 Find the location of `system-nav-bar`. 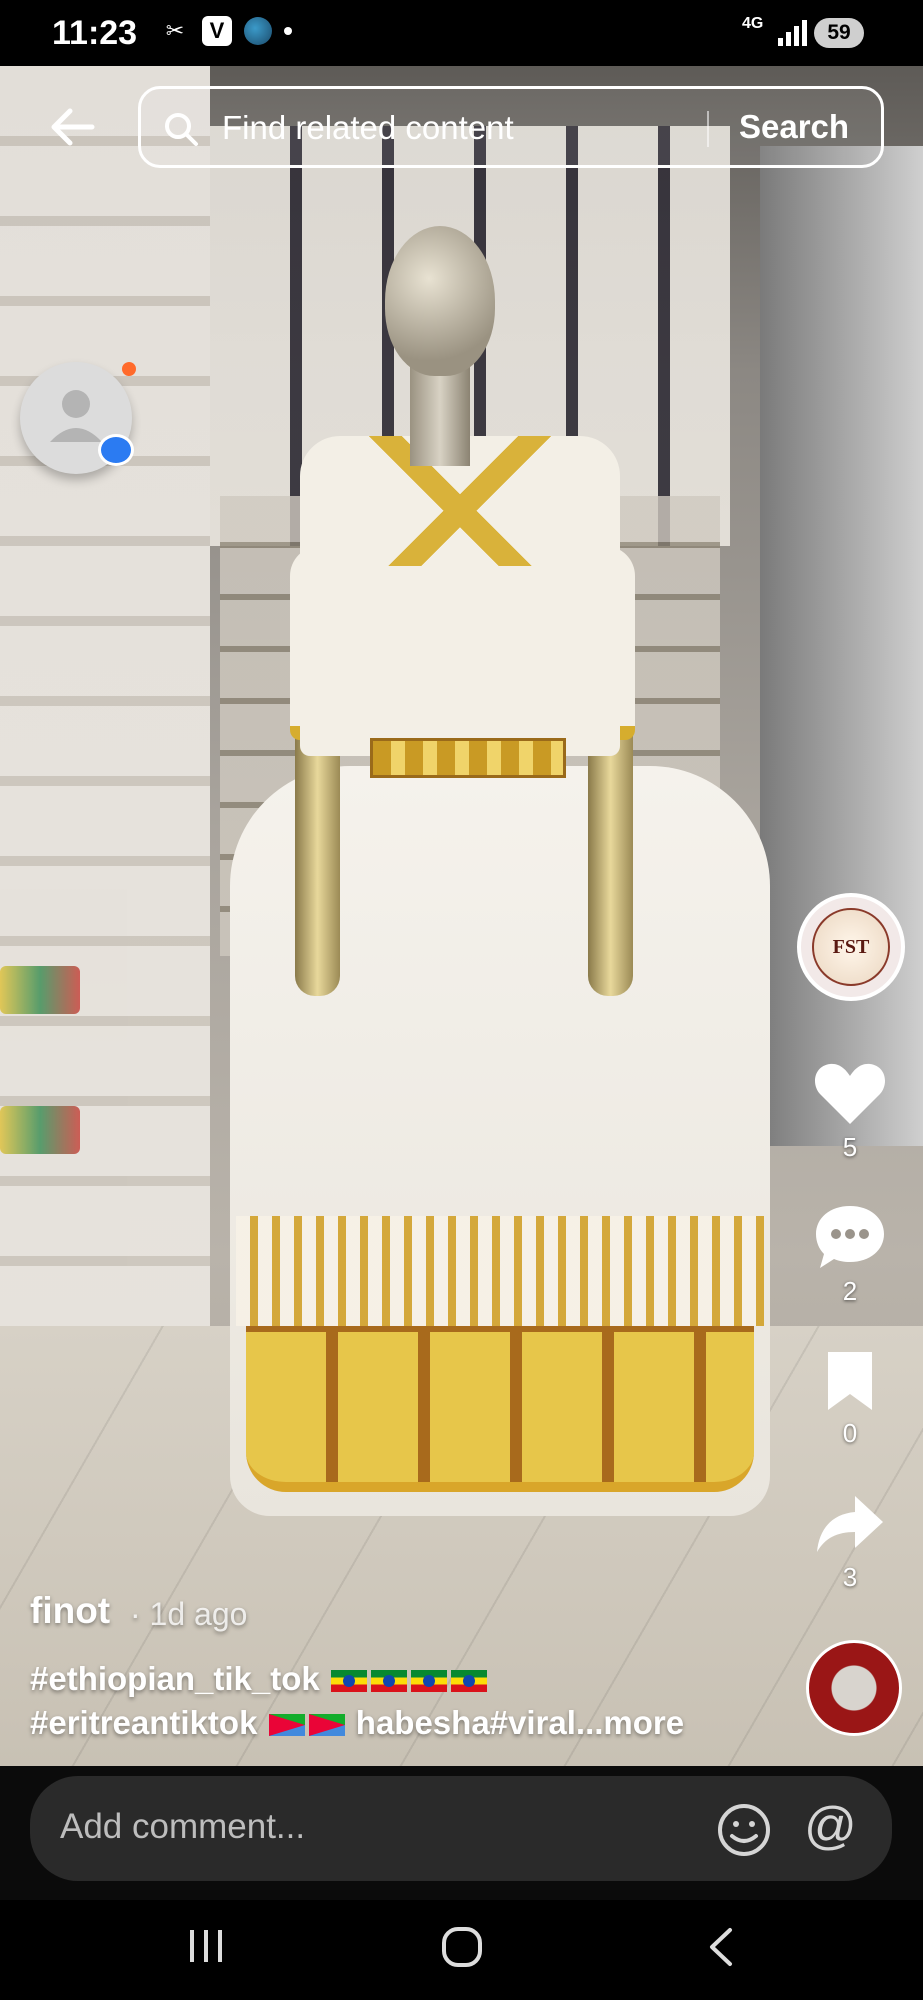

system-nav-bar is located at coordinates (461, 1950).